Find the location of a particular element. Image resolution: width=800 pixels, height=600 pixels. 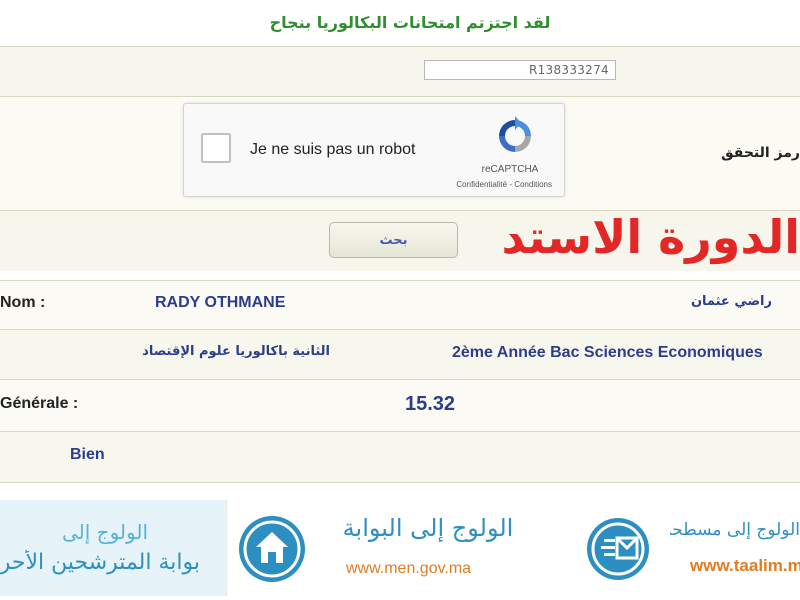

average-label: Générale : is located at coordinates (39, 403).